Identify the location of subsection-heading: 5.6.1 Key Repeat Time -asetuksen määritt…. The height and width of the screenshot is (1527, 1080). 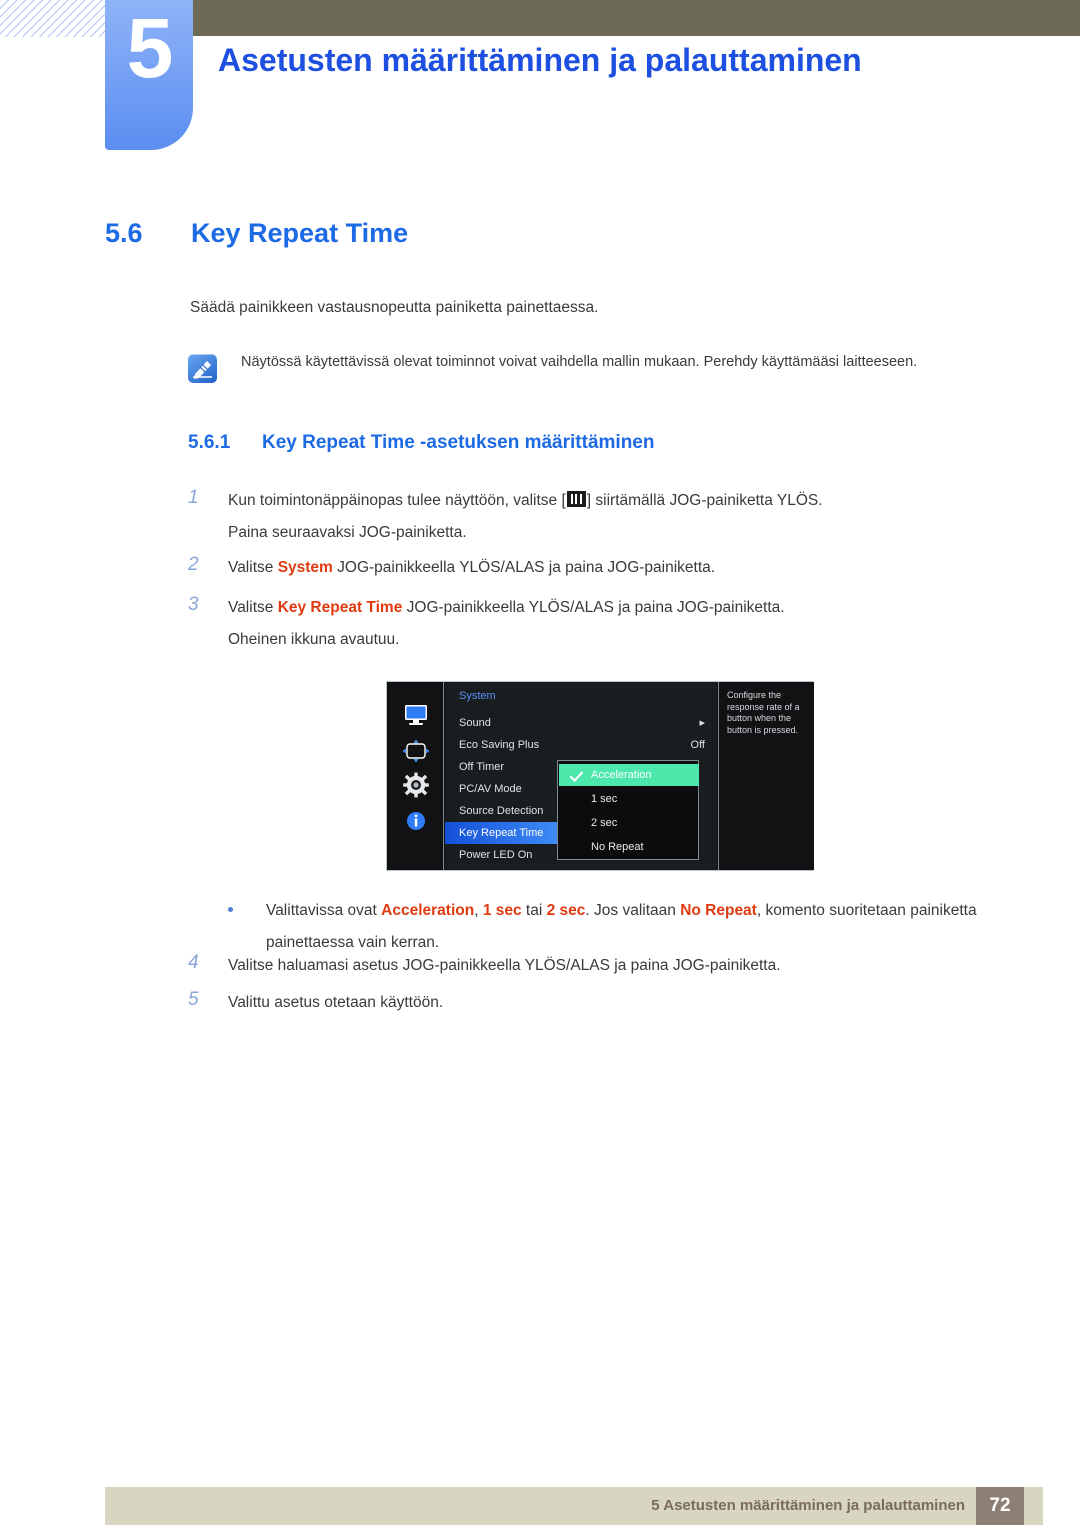
(421, 443).